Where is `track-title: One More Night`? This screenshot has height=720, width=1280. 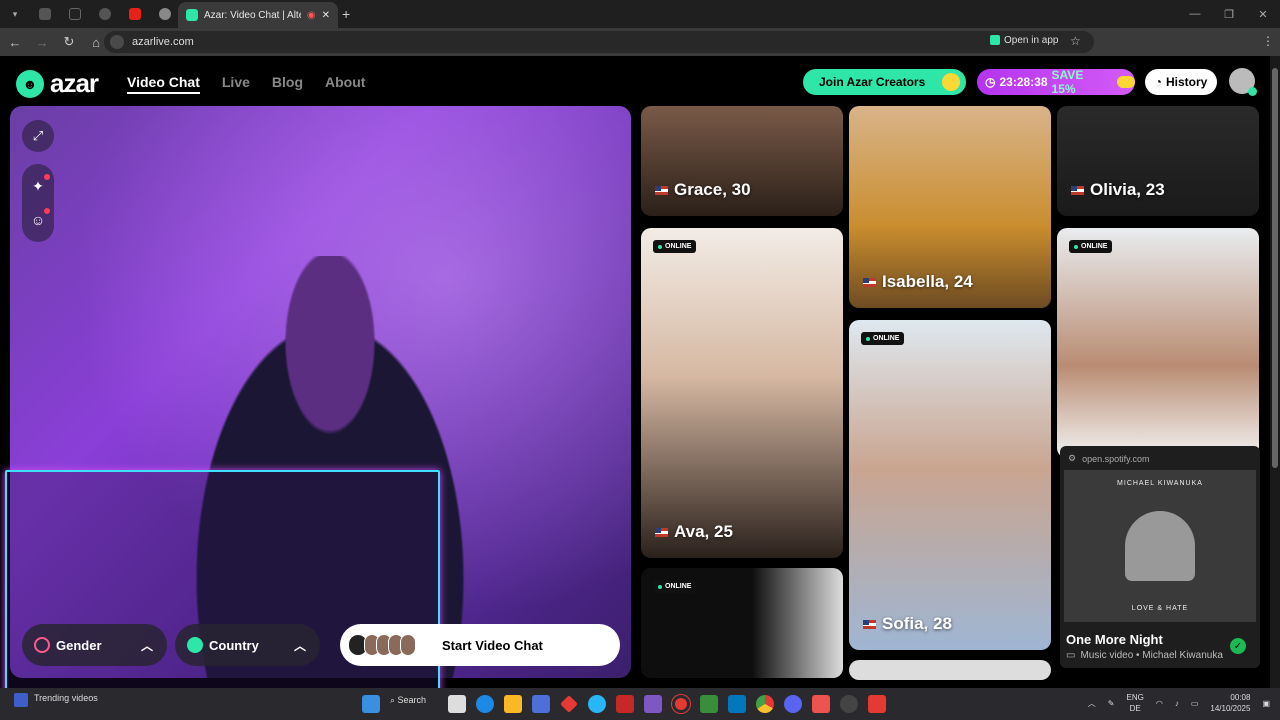
track-title: One More Night is located at coordinates (1114, 639).